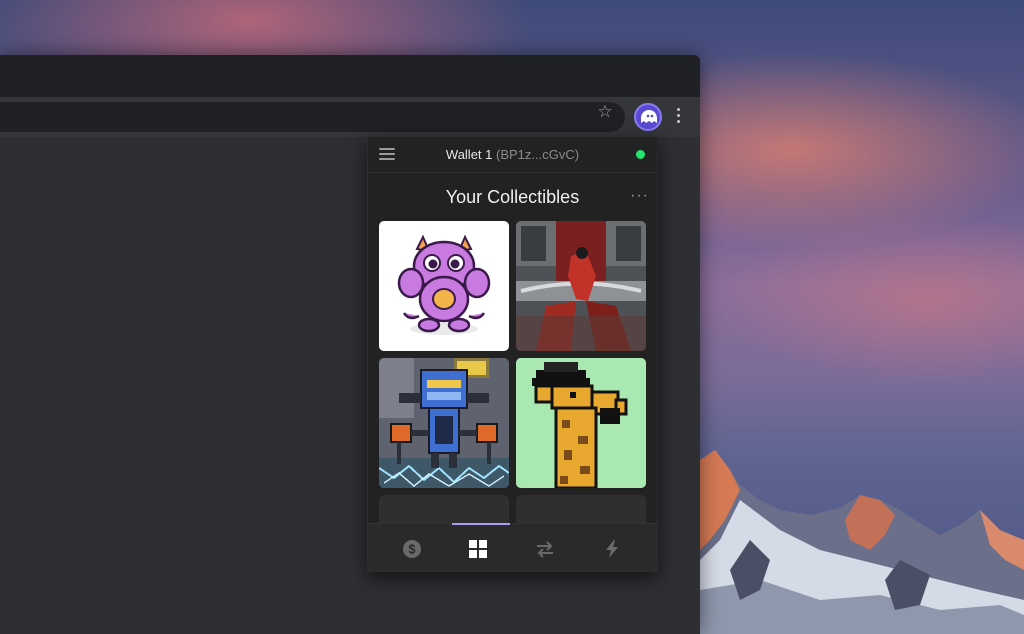 The image size is (1024, 634). I want to click on red-warrior-image, so click(581, 286).